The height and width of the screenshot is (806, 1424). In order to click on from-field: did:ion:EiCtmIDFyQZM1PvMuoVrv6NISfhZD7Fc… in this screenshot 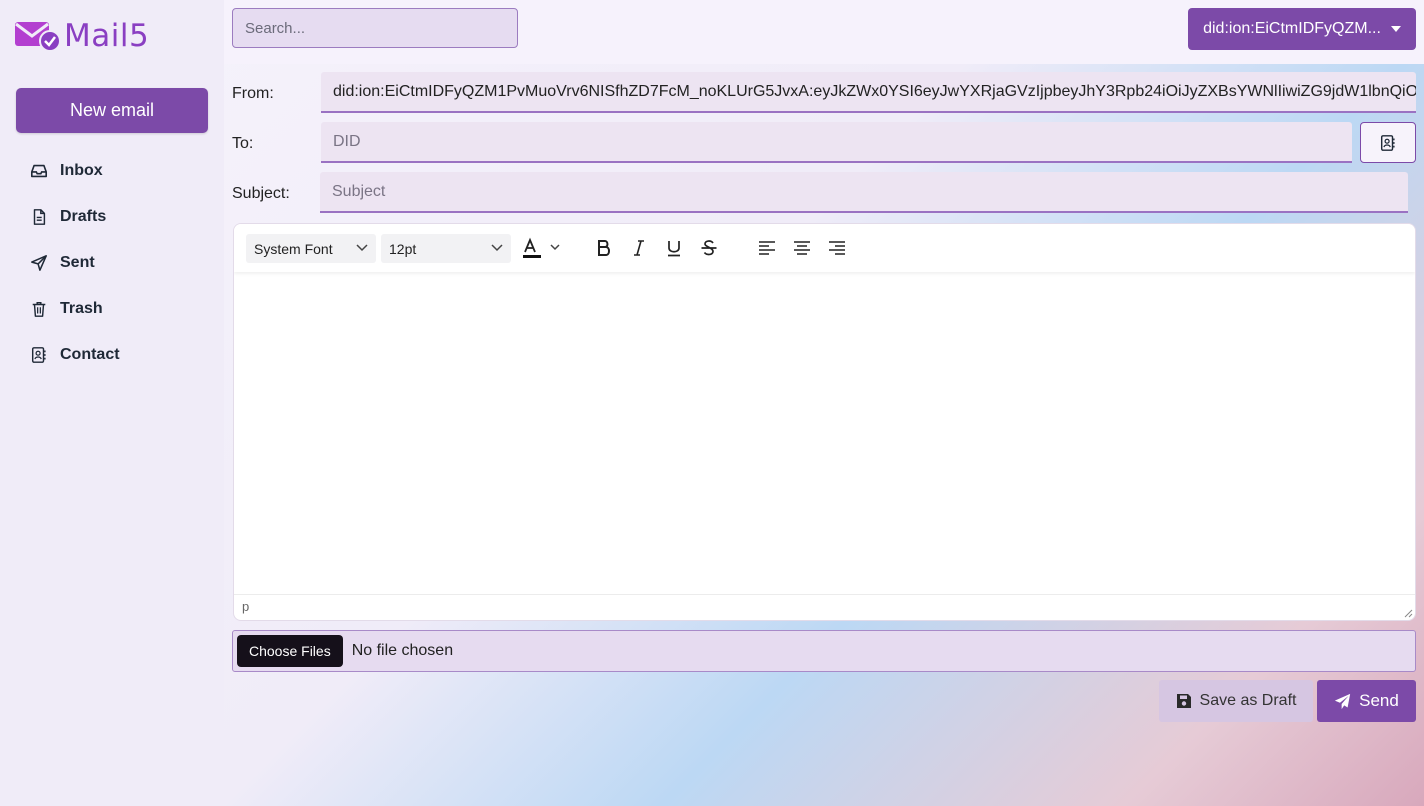, I will do `click(868, 92)`.